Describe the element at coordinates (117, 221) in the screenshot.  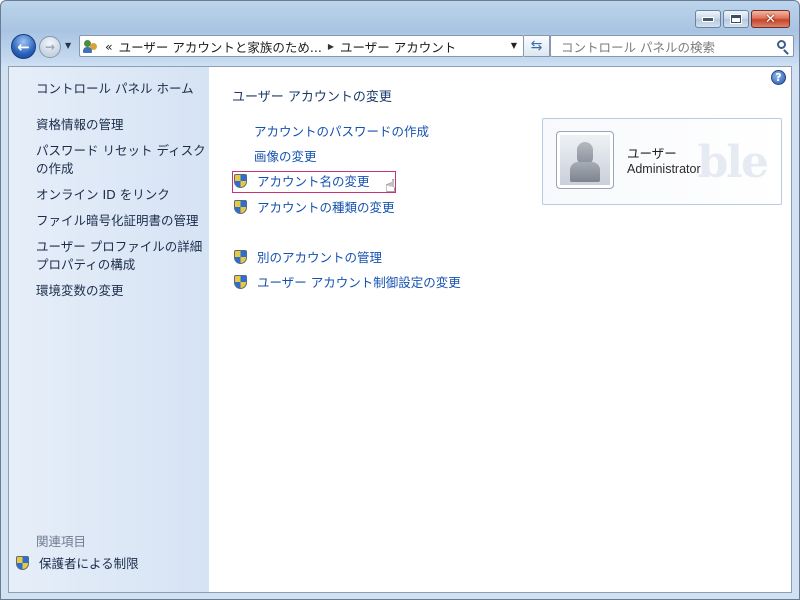
I see `sidebar-item-encryption-certs: ファイル暗号化証明書の管理` at that location.